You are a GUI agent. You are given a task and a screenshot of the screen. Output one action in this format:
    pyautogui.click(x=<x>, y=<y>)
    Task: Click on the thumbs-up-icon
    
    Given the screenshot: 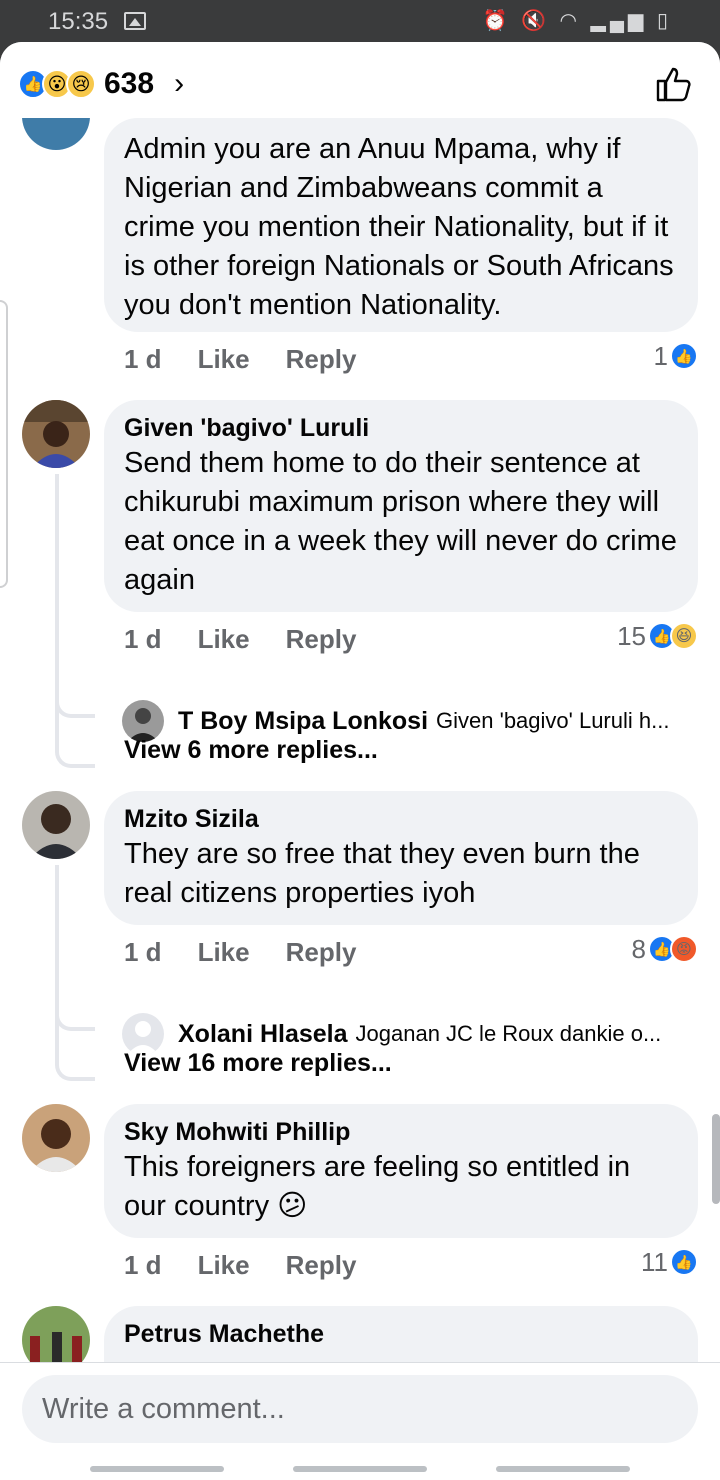 What is the action you would take?
    pyautogui.click(x=674, y=84)
    